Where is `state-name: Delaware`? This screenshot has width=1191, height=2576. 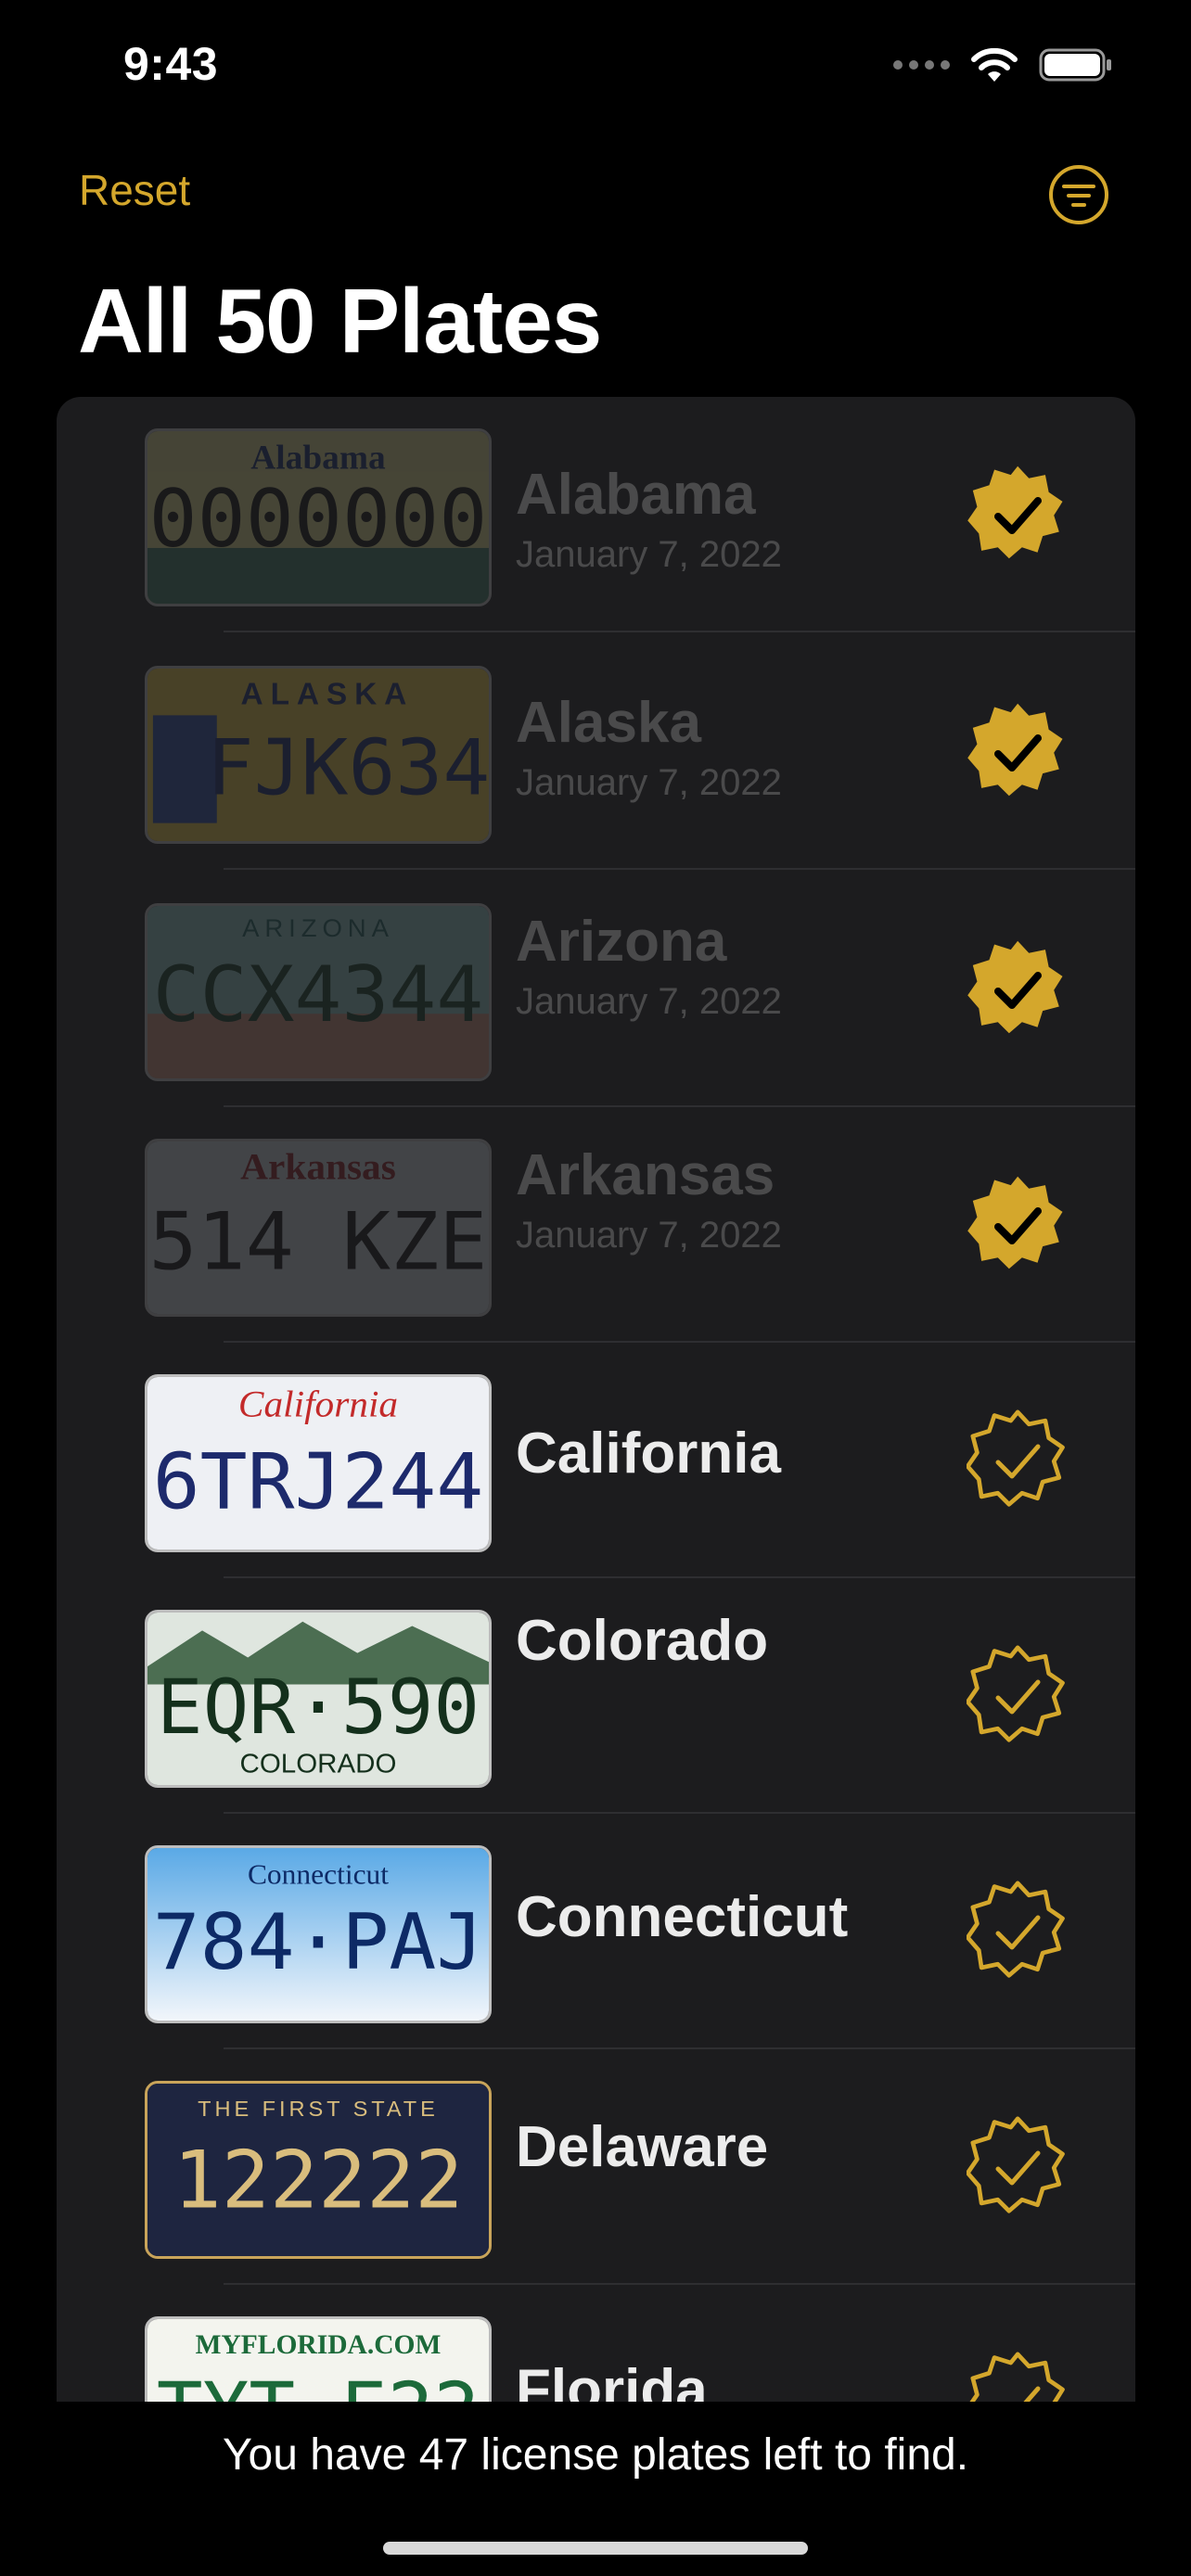
state-name: Delaware is located at coordinates (642, 2147).